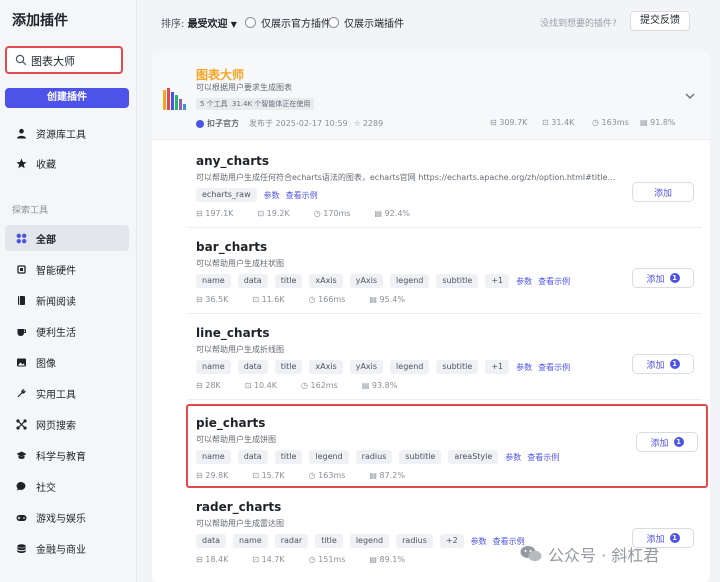  I want to click on stat-calls: ⊟ 309.7K, so click(509, 122).